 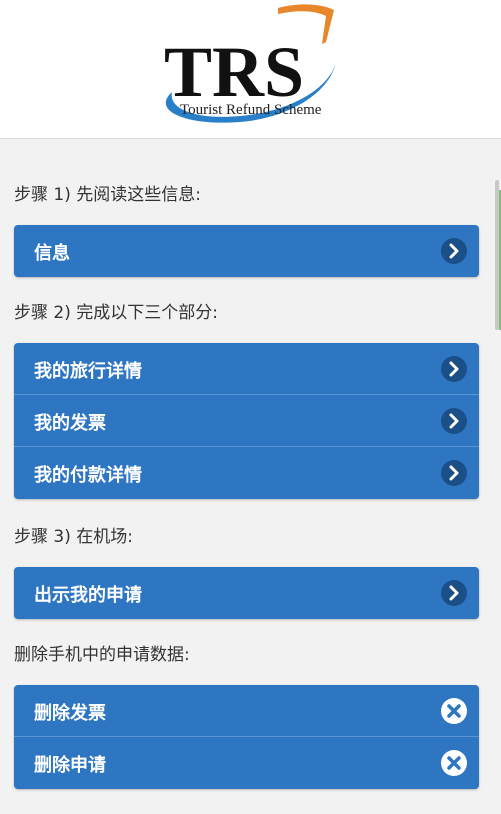 I want to click on show-application-button: 出示我的申请, so click(x=246, y=593).